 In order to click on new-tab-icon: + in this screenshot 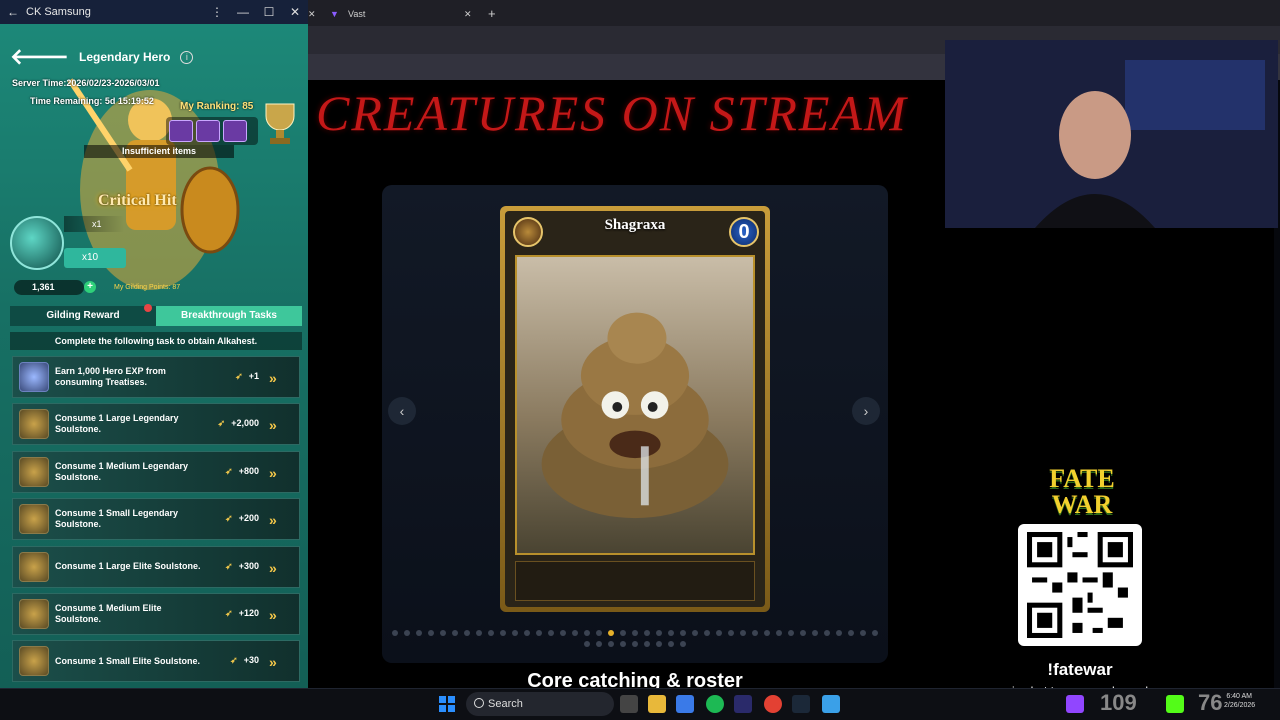, I will do `click(494, 14)`.